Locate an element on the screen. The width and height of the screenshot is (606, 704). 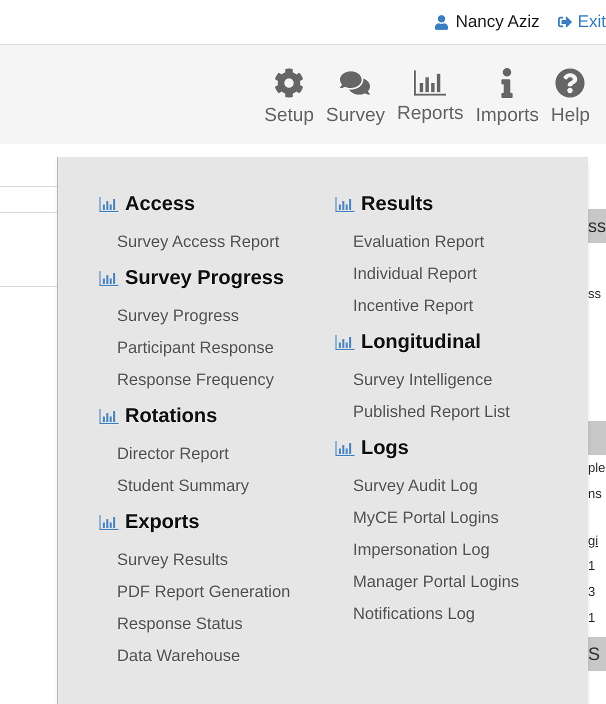
nav-button: Setup is located at coordinates (289, 94).